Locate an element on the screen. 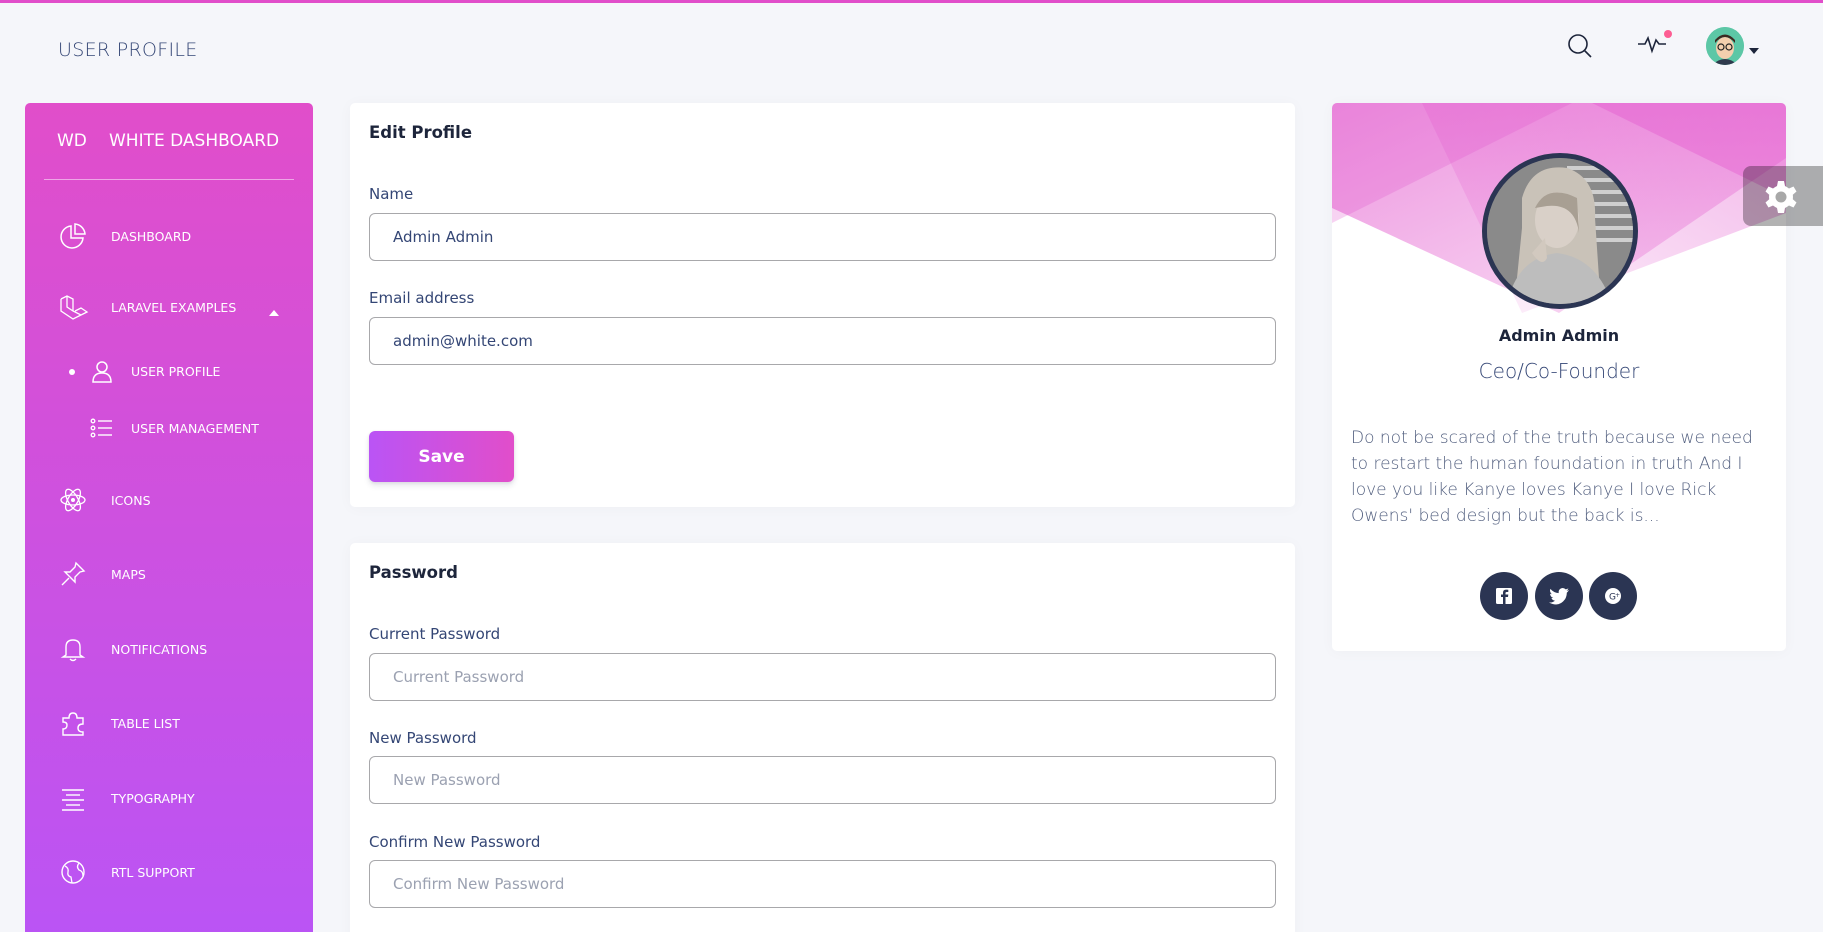 The width and height of the screenshot is (1823, 932). new-password-label: New Password is located at coordinates (423, 738).